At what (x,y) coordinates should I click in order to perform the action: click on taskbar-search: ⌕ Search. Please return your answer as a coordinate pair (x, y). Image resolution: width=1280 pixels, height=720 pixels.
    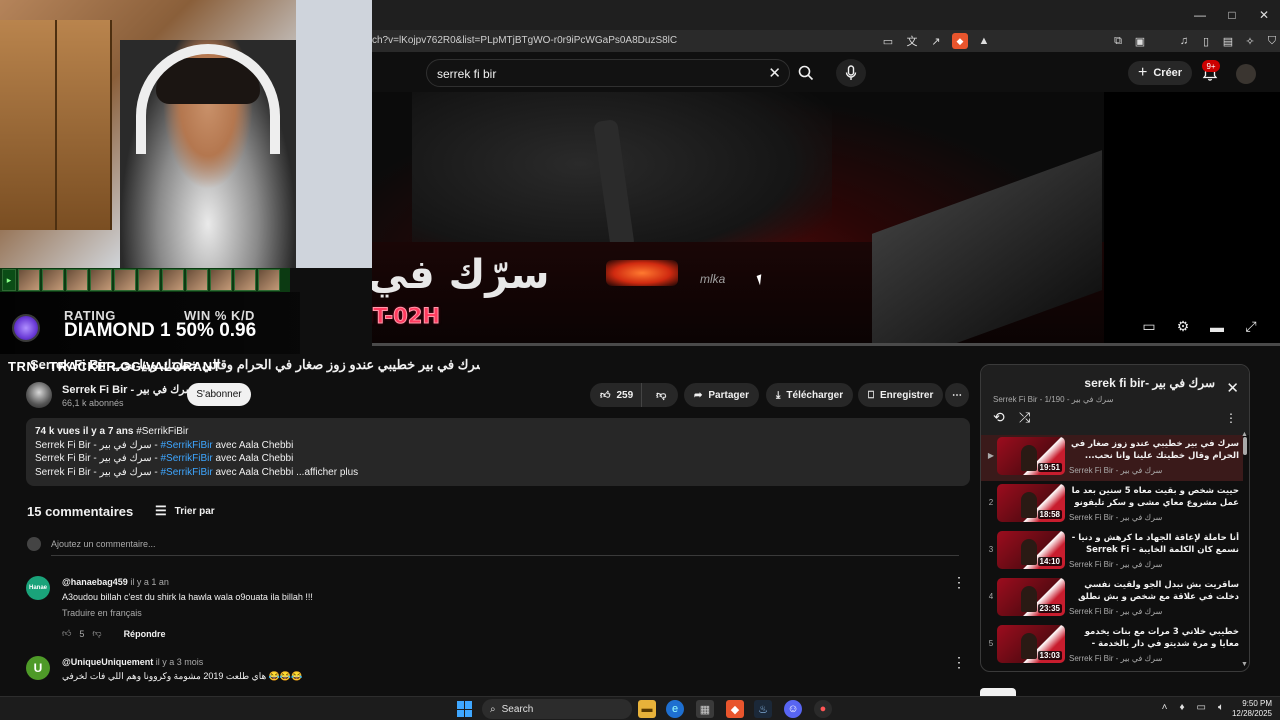
    Looking at the image, I should click on (557, 709).